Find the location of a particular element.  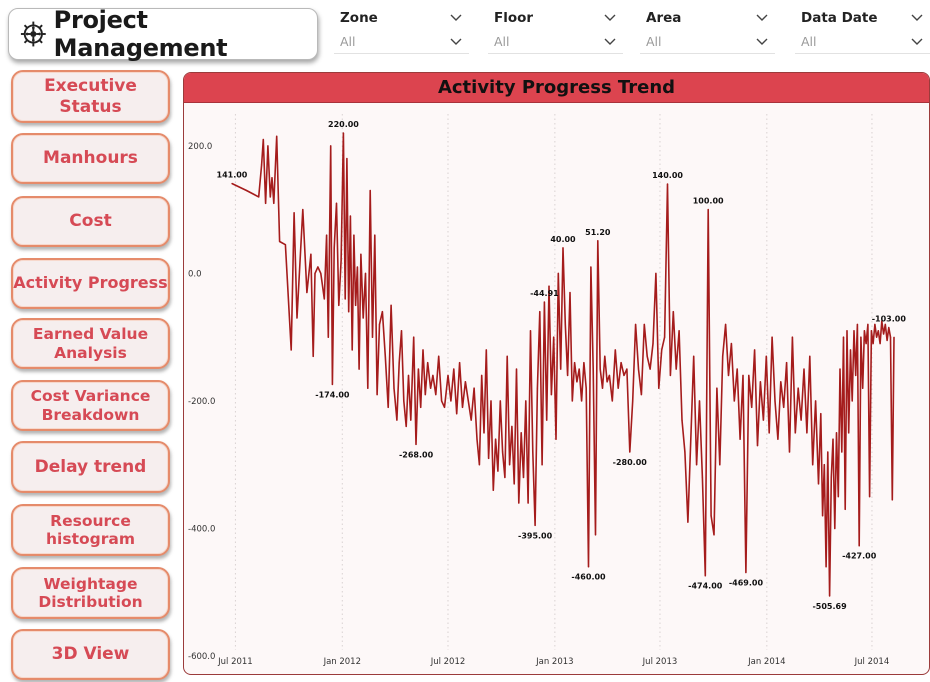

filter-floor-dropdown: All is located at coordinates (555, 42).